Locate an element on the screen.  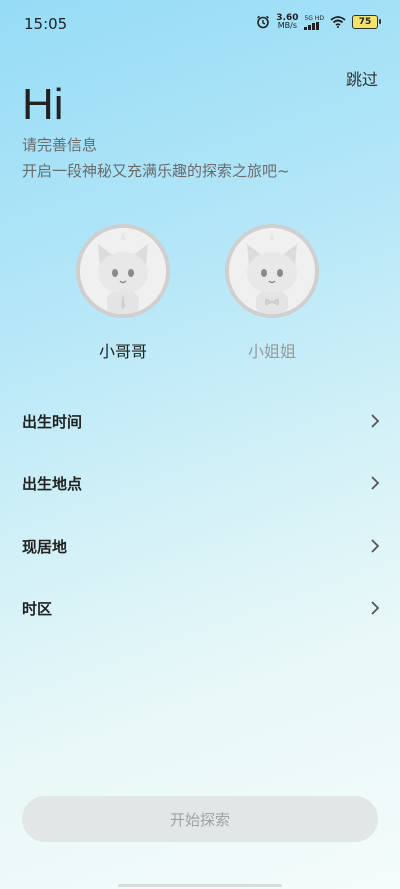
gender-option-female: 小姐姐 is located at coordinates (272, 293).